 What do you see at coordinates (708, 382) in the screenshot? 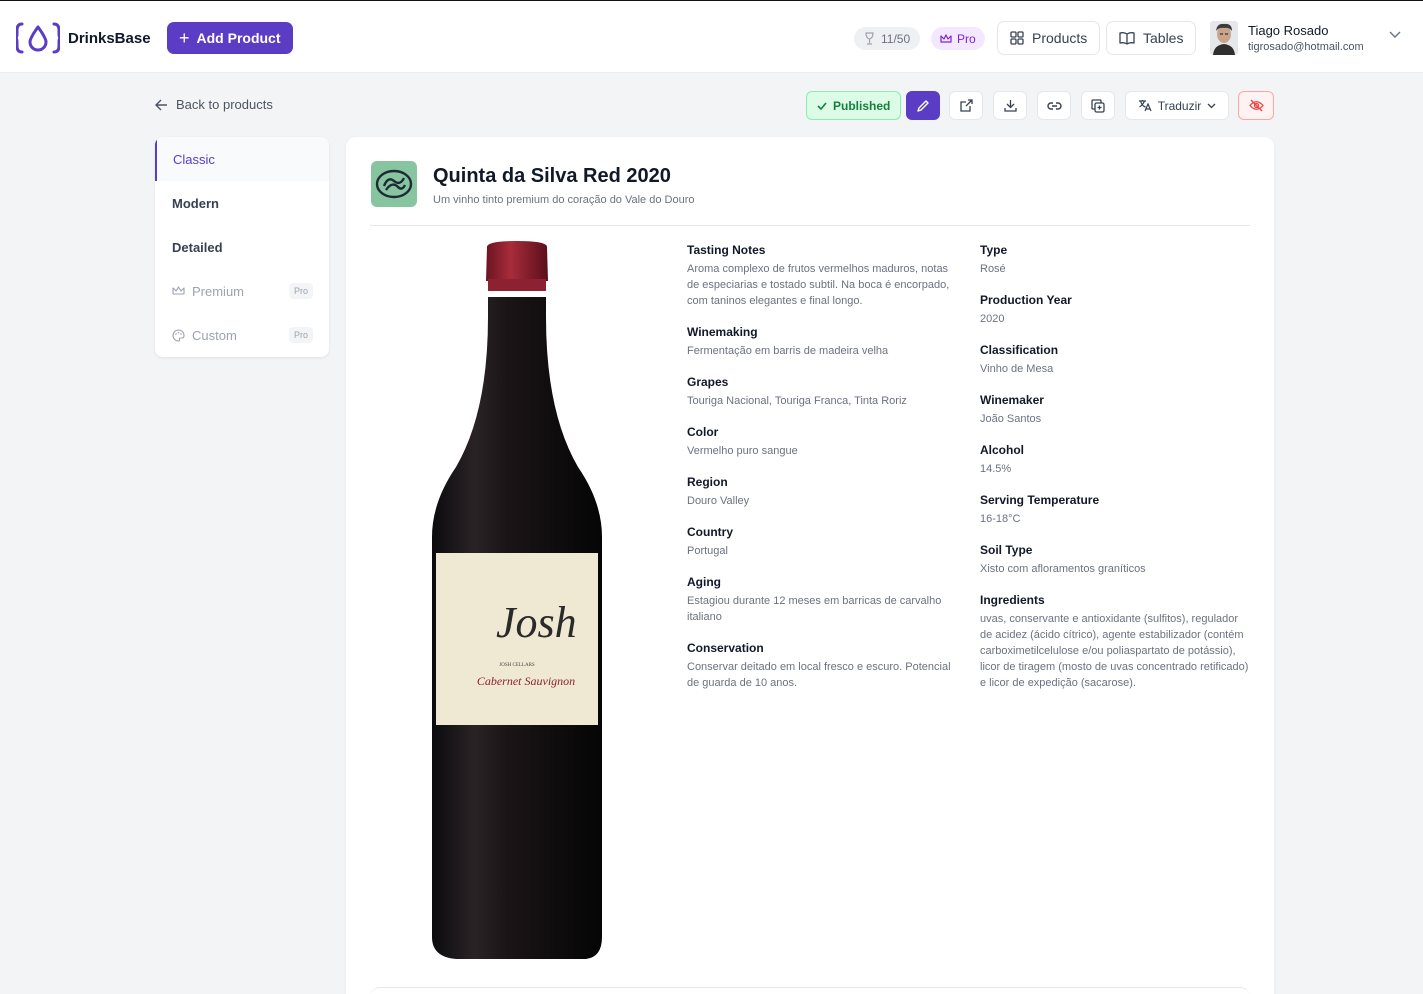
I see `detail-label: Grapes` at bounding box center [708, 382].